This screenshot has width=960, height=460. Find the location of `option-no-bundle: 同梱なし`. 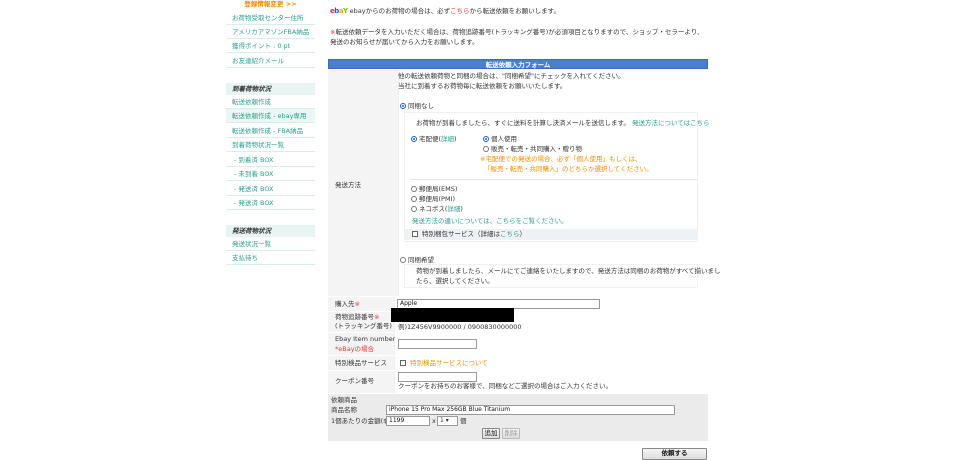

option-no-bundle: 同梱なし is located at coordinates (417, 106).